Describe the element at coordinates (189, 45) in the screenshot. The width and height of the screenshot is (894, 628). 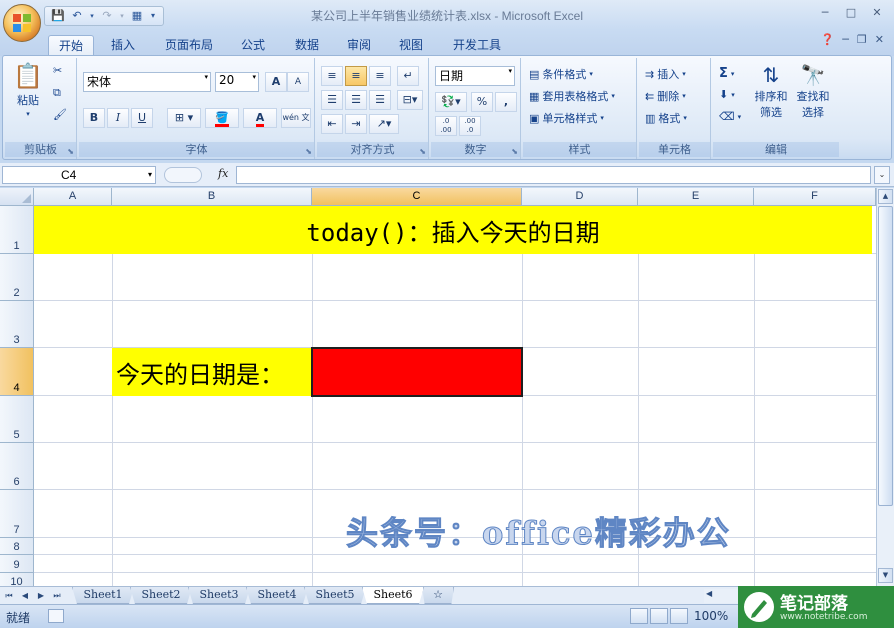
I see `tab-page-layout: 页面布局` at that location.